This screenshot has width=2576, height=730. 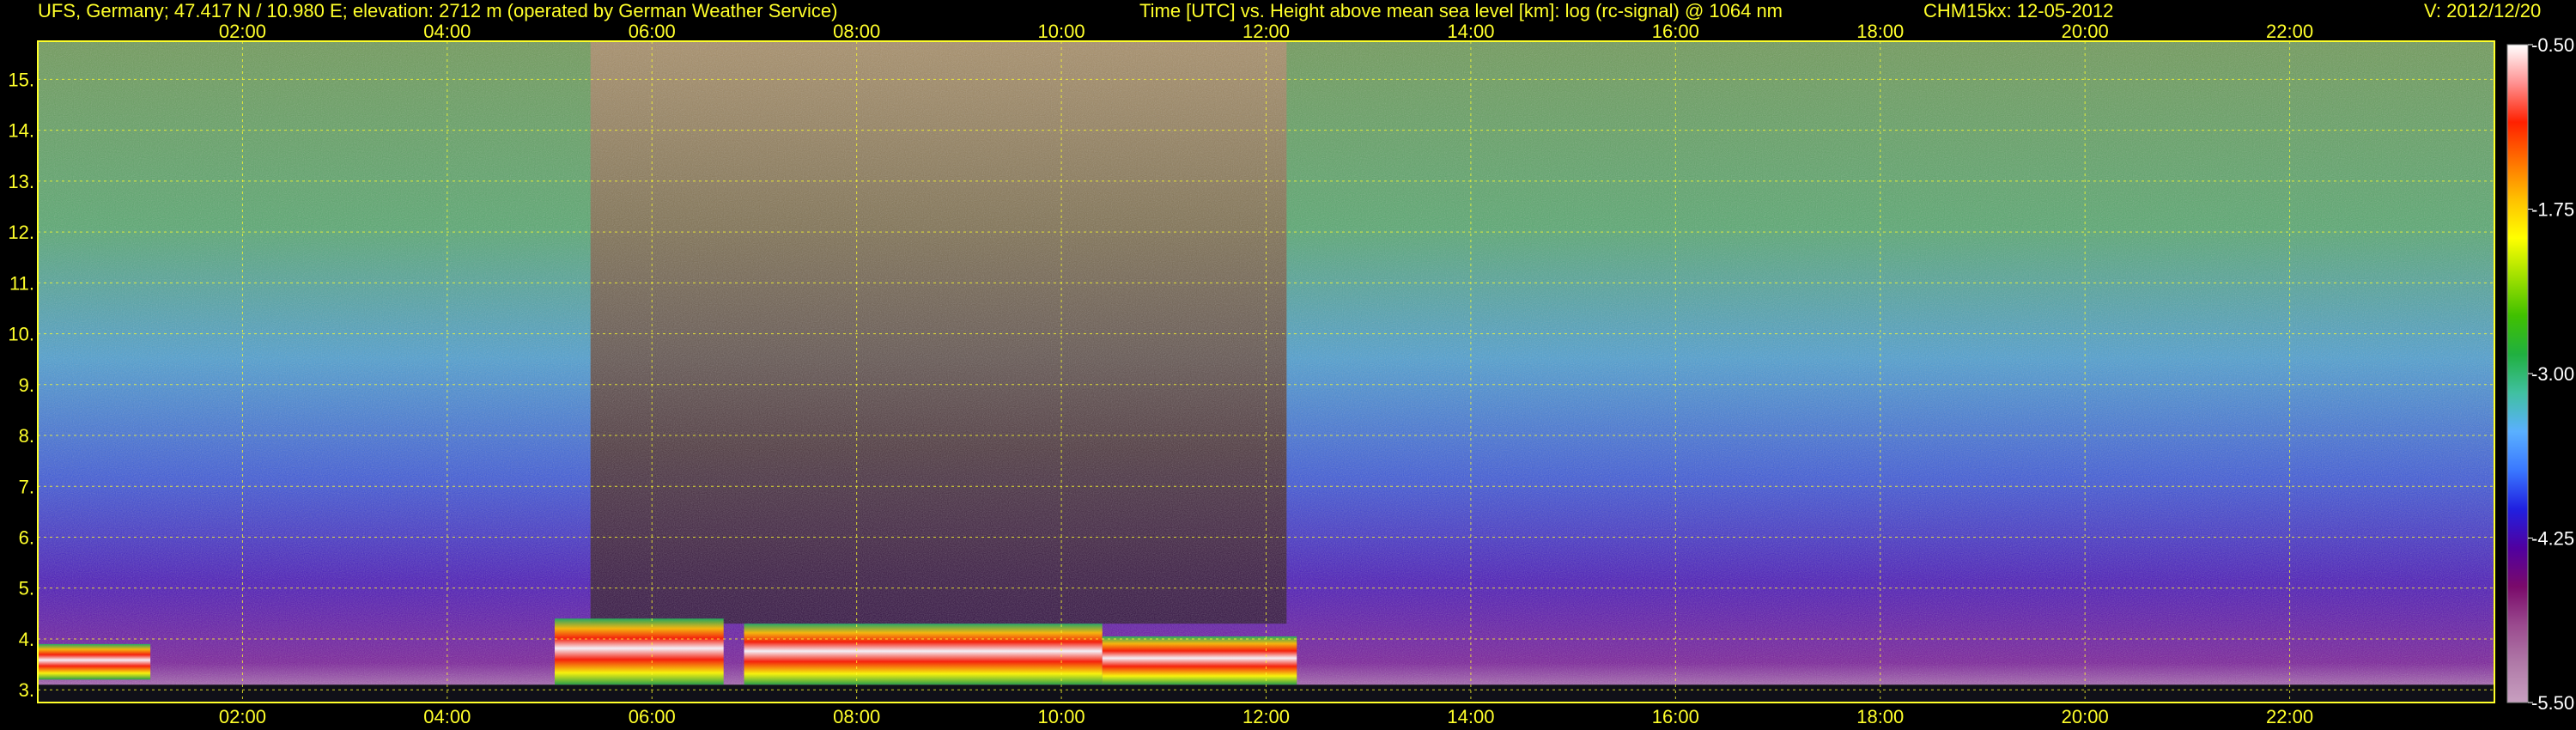 What do you see at coordinates (27, 436) in the screenshot?
I see `y-tick-label: 8.` at bounding box center [27, 436].